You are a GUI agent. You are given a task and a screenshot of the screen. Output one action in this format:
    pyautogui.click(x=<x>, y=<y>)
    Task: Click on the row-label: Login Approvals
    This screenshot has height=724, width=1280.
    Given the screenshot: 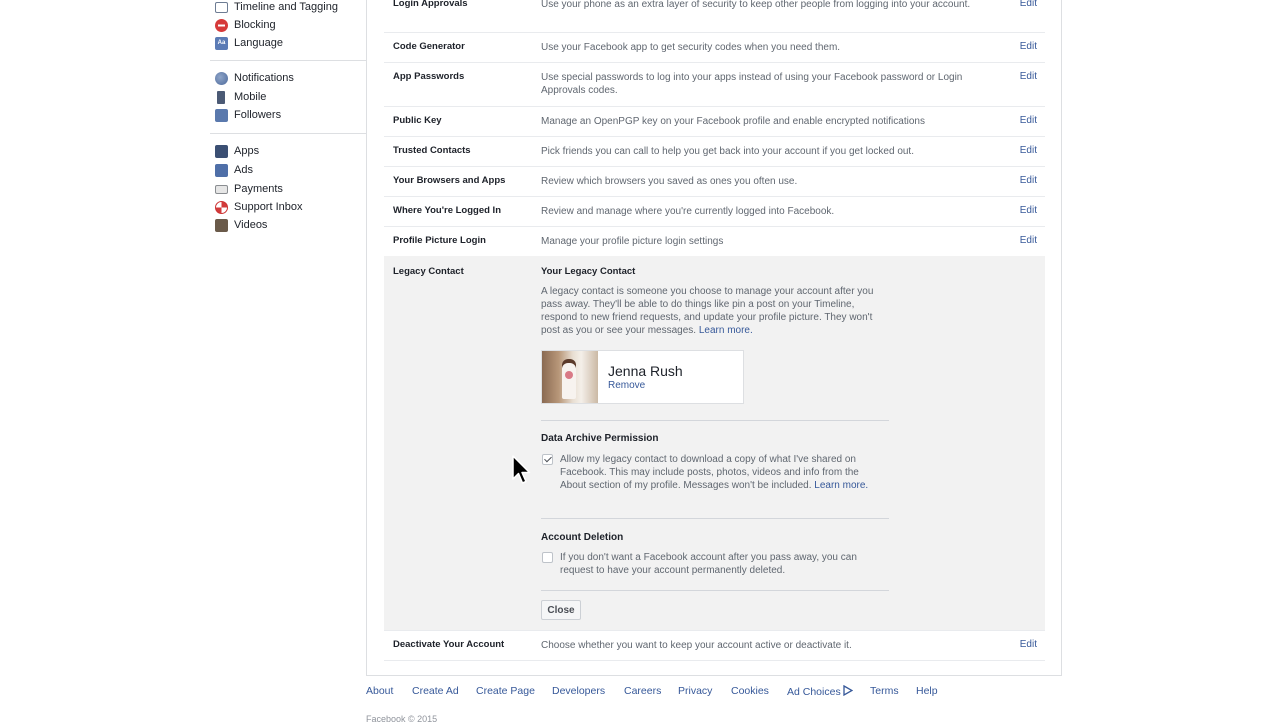 What is the action you would take?
    pyautogui.click(x=430, y=4)
    